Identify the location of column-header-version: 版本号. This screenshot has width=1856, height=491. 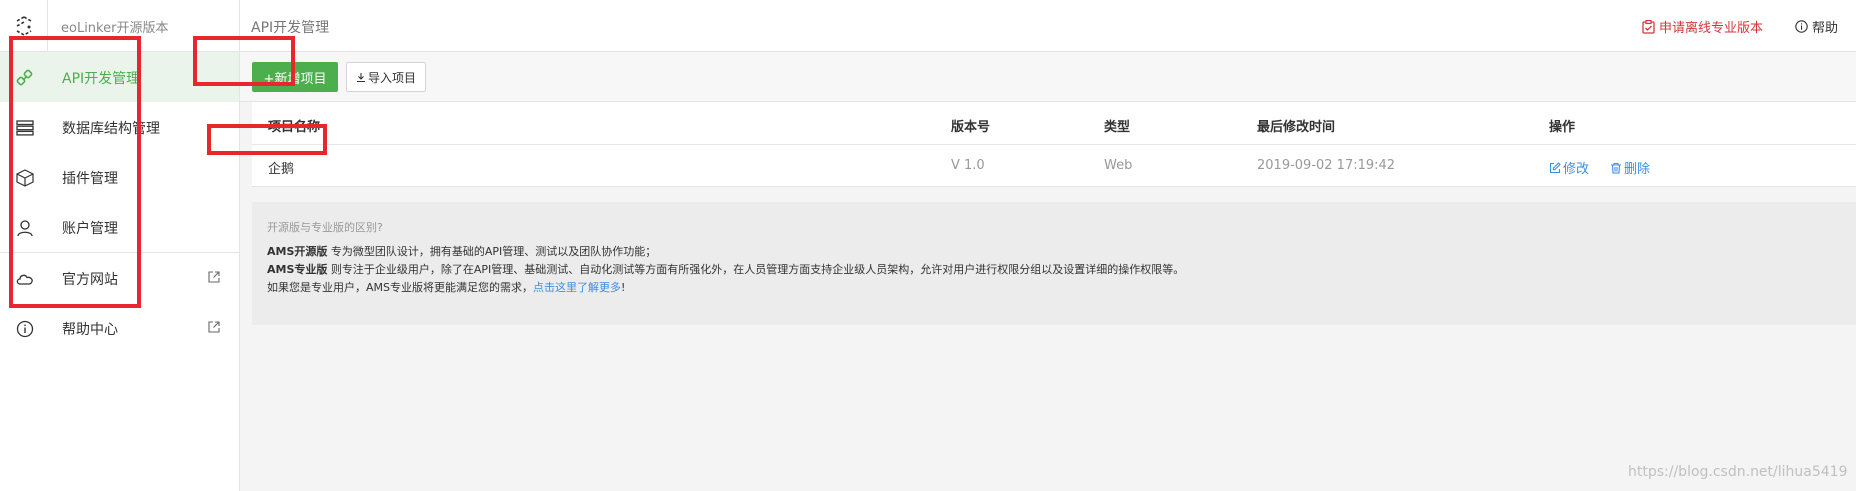
(971, 127).